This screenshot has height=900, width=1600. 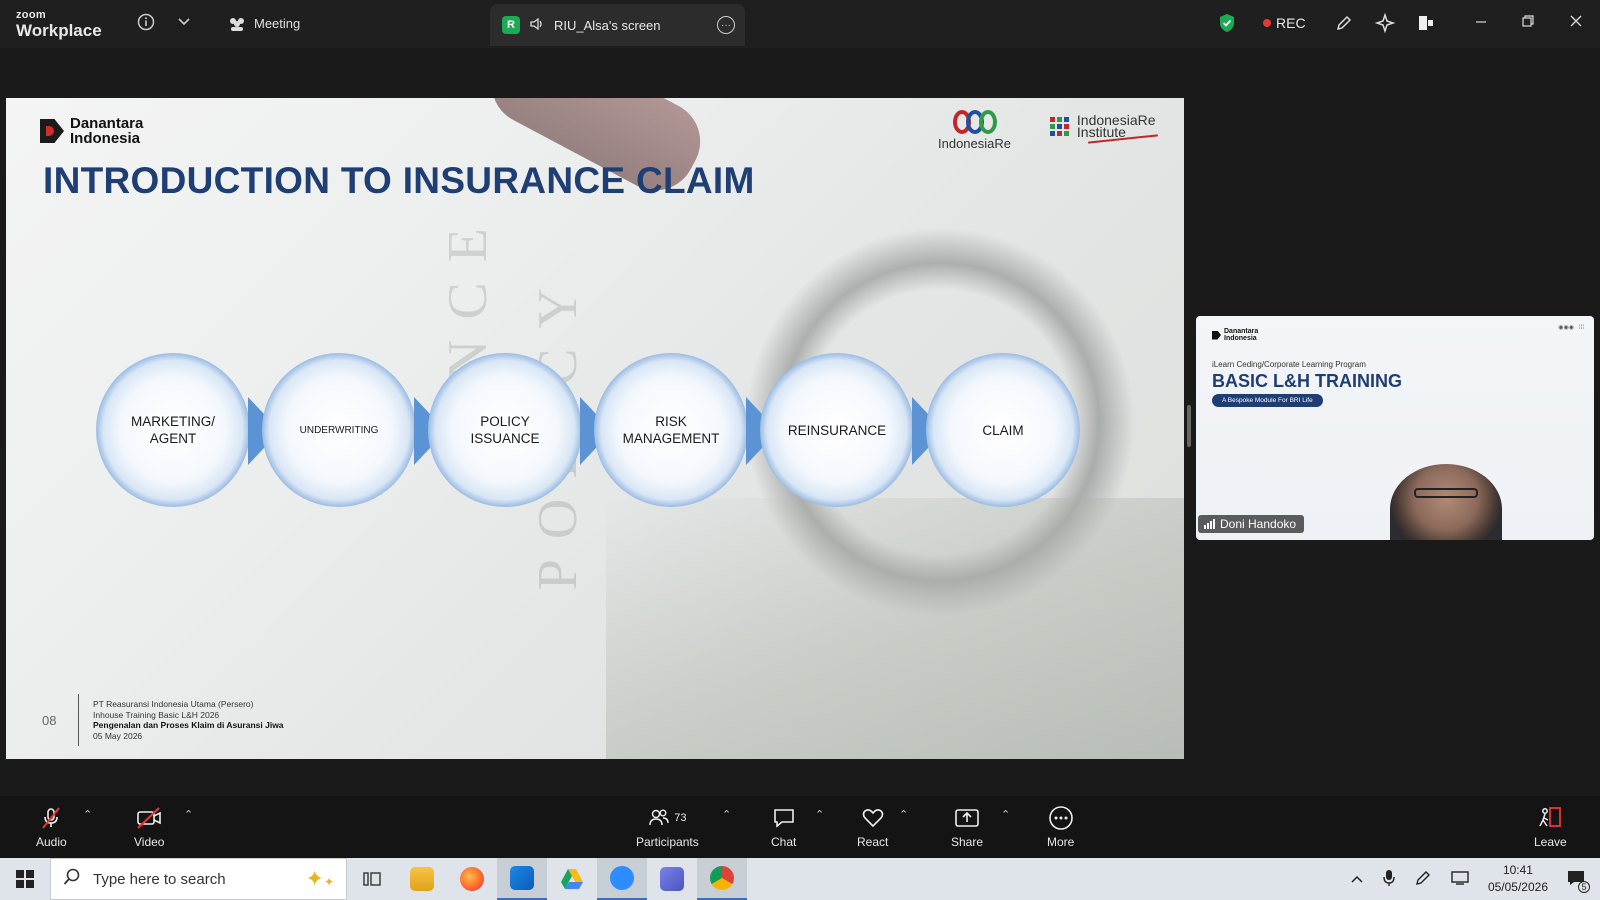 I want to click on chat-options-caret-icon: ⌃, so click(x=819, y=814).